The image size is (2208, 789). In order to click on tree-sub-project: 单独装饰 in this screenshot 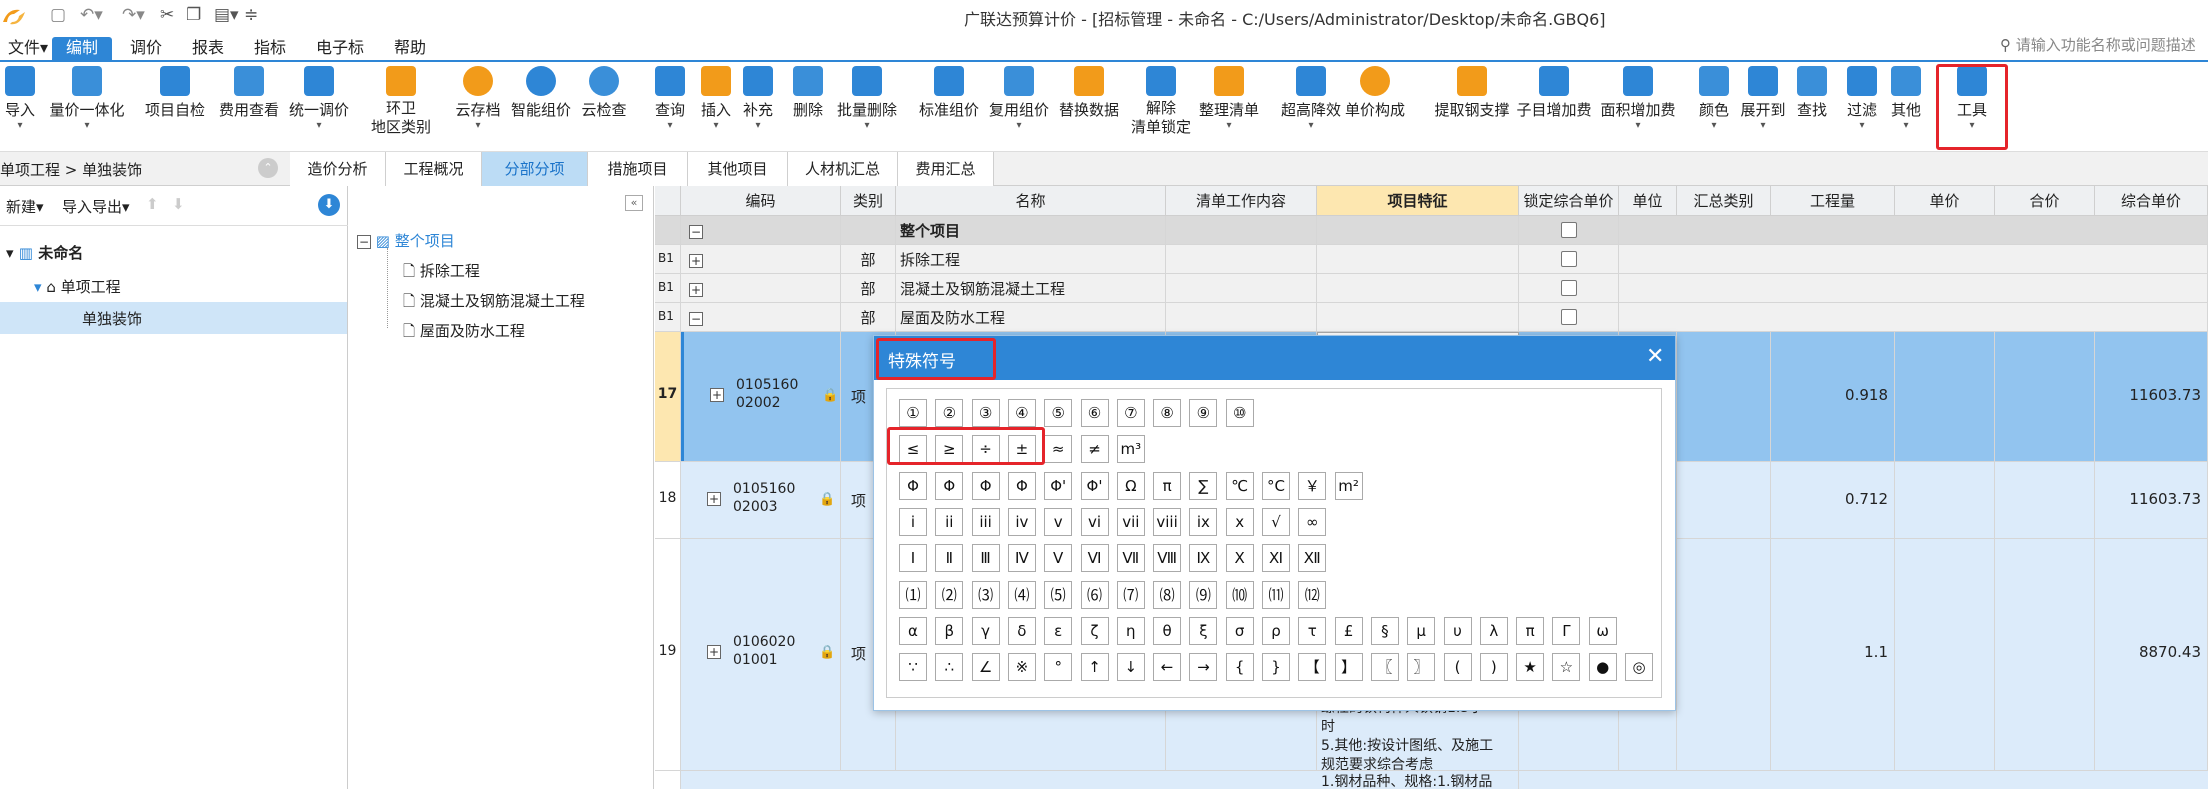, I will do `click(173, 318)`.